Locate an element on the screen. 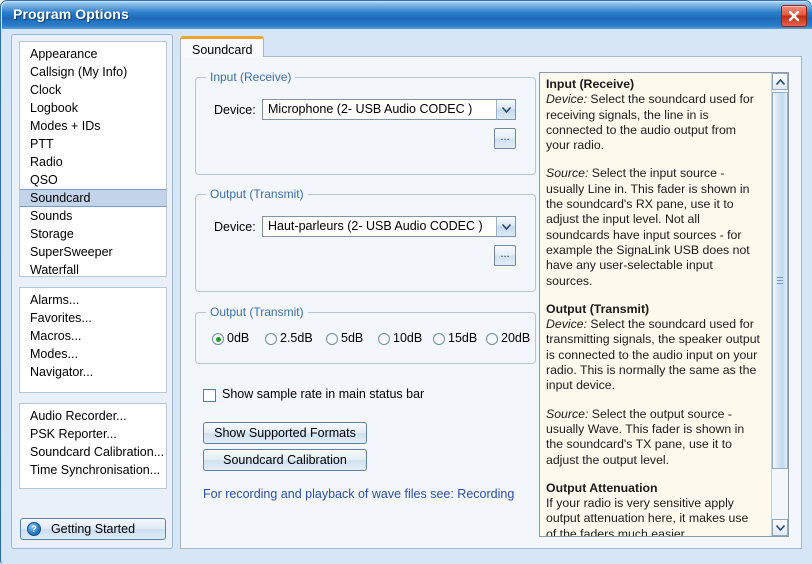  sidebar-item-ptt: PTT is located at coordinates (93, 144).